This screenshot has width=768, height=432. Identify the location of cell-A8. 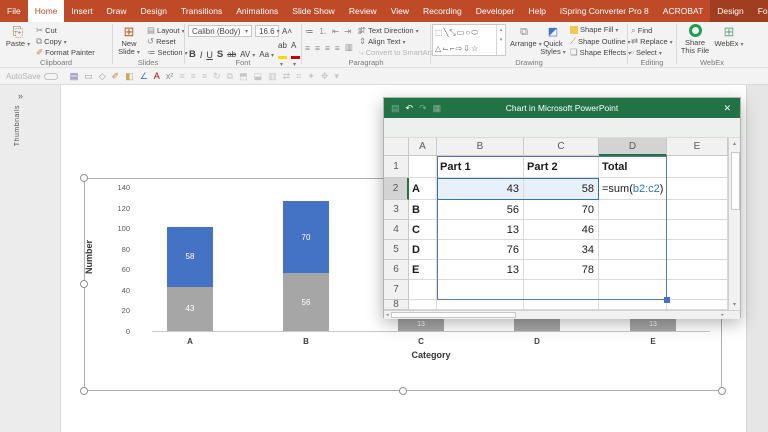
(423, 305).